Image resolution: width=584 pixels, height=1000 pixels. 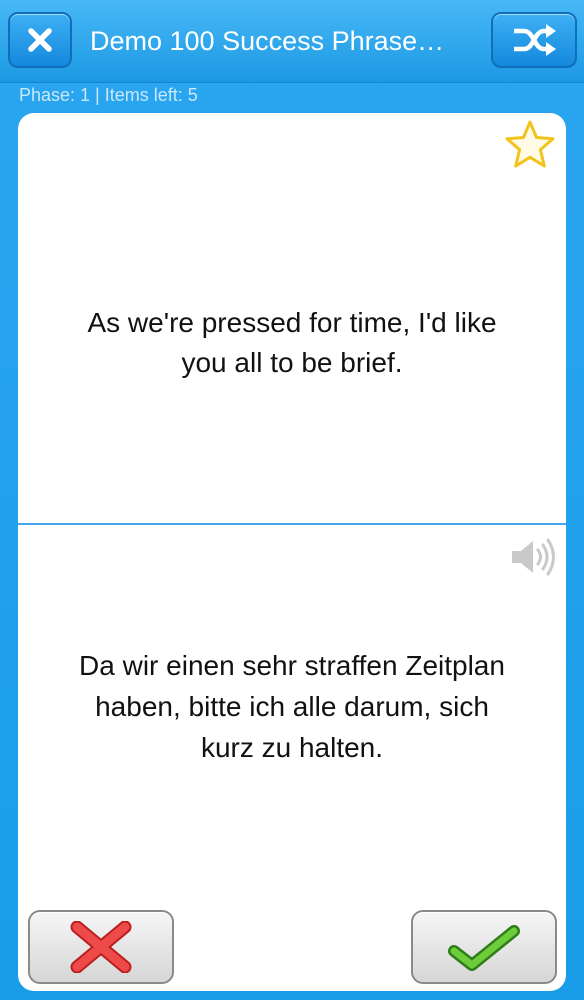 I want to click on close-x-icon, so click(x=40, y=40).